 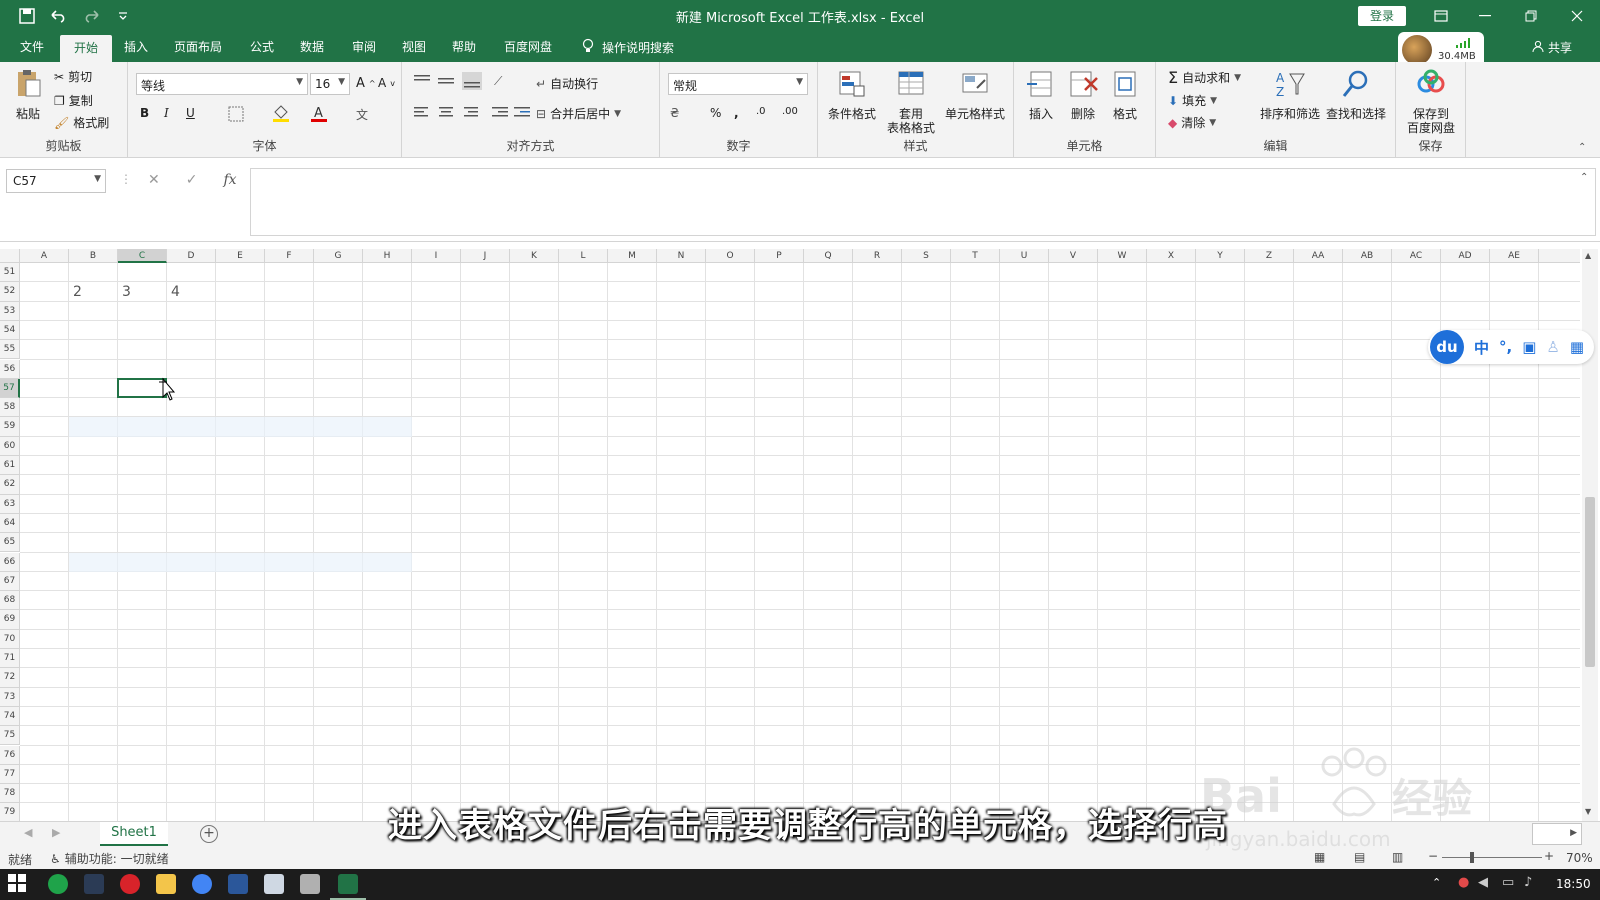 I want to click on font-color-icon: A, so click(x=319, y=113).